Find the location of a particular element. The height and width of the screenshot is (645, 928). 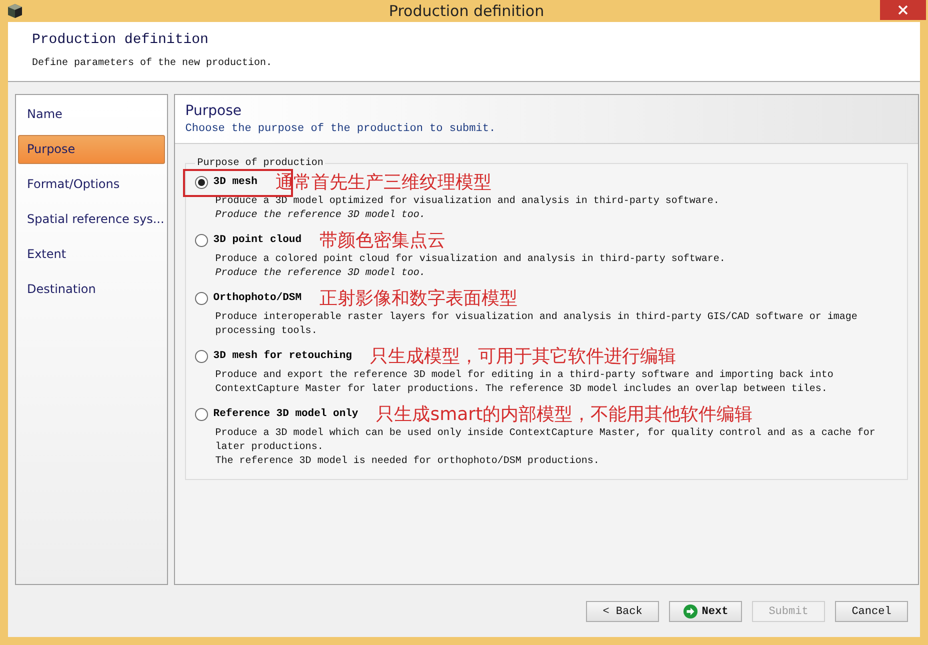

option-label: Orthophoto/DSM is located at coordinates (257, 298).